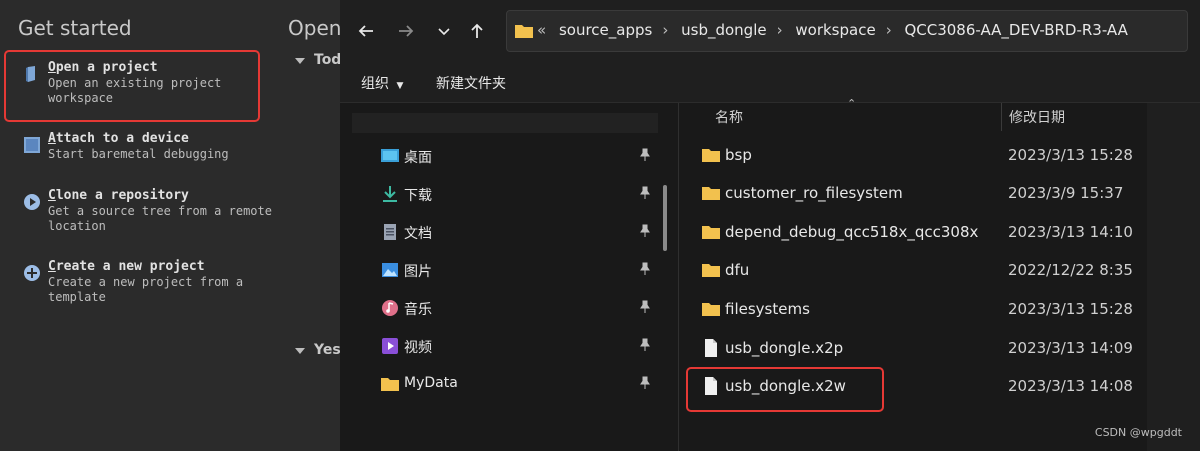  What do you see at coordinates (418, 348) in the screenshot?
I see `quick-access-label: 视频` at bounding box center [418, 348].